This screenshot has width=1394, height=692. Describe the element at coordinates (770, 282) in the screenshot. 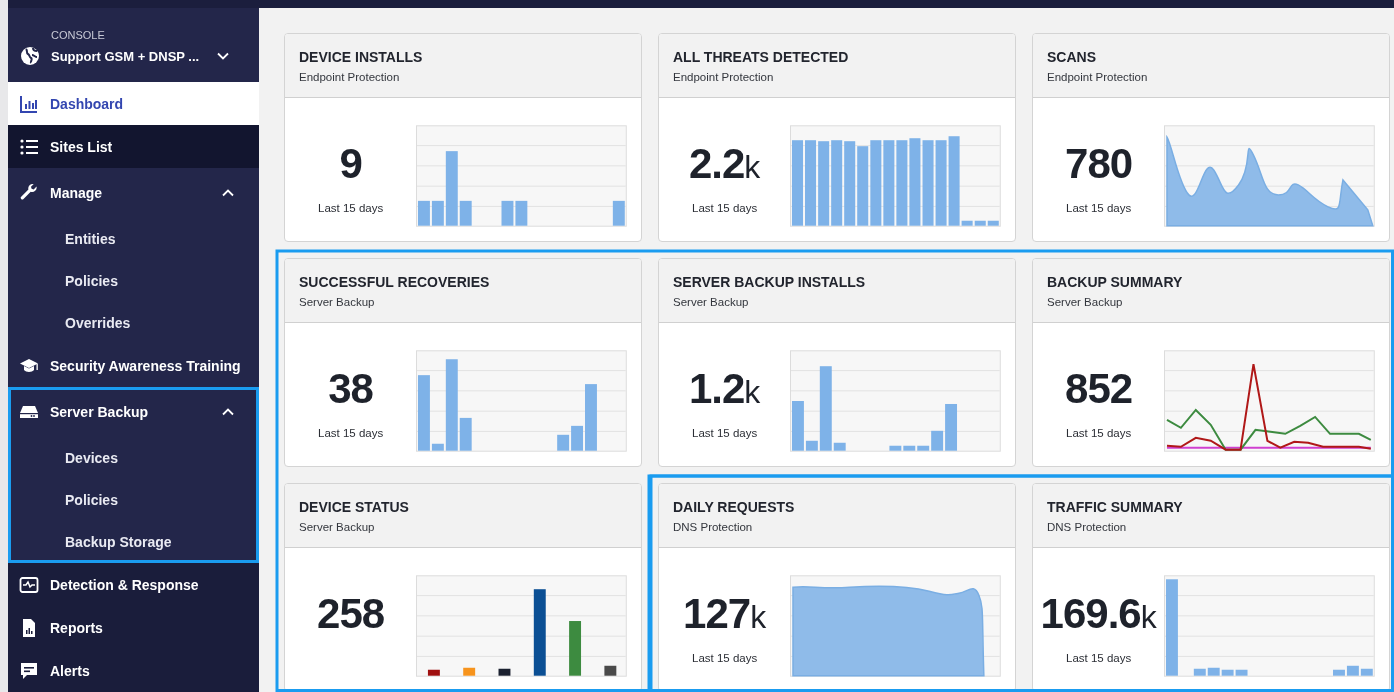

I see `card-title: SERVER BACKUP INSTALLS` at that location.